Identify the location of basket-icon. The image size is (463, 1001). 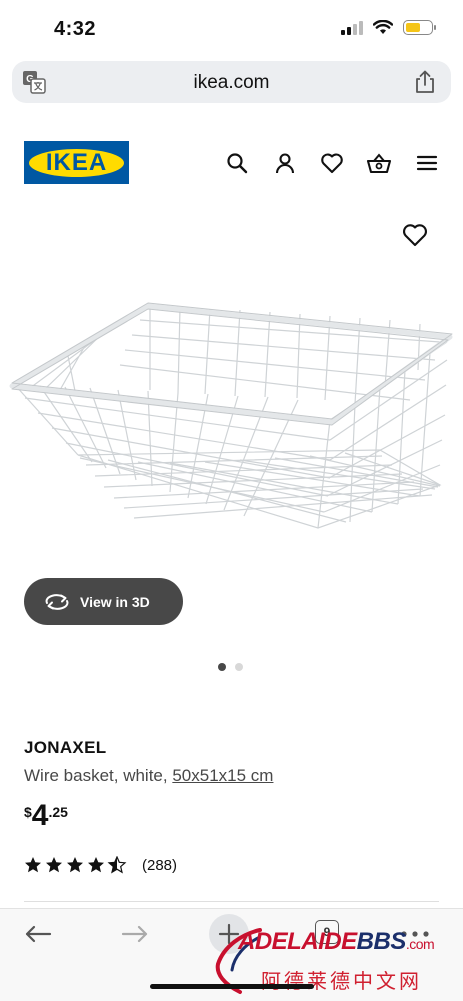
(379, 163).